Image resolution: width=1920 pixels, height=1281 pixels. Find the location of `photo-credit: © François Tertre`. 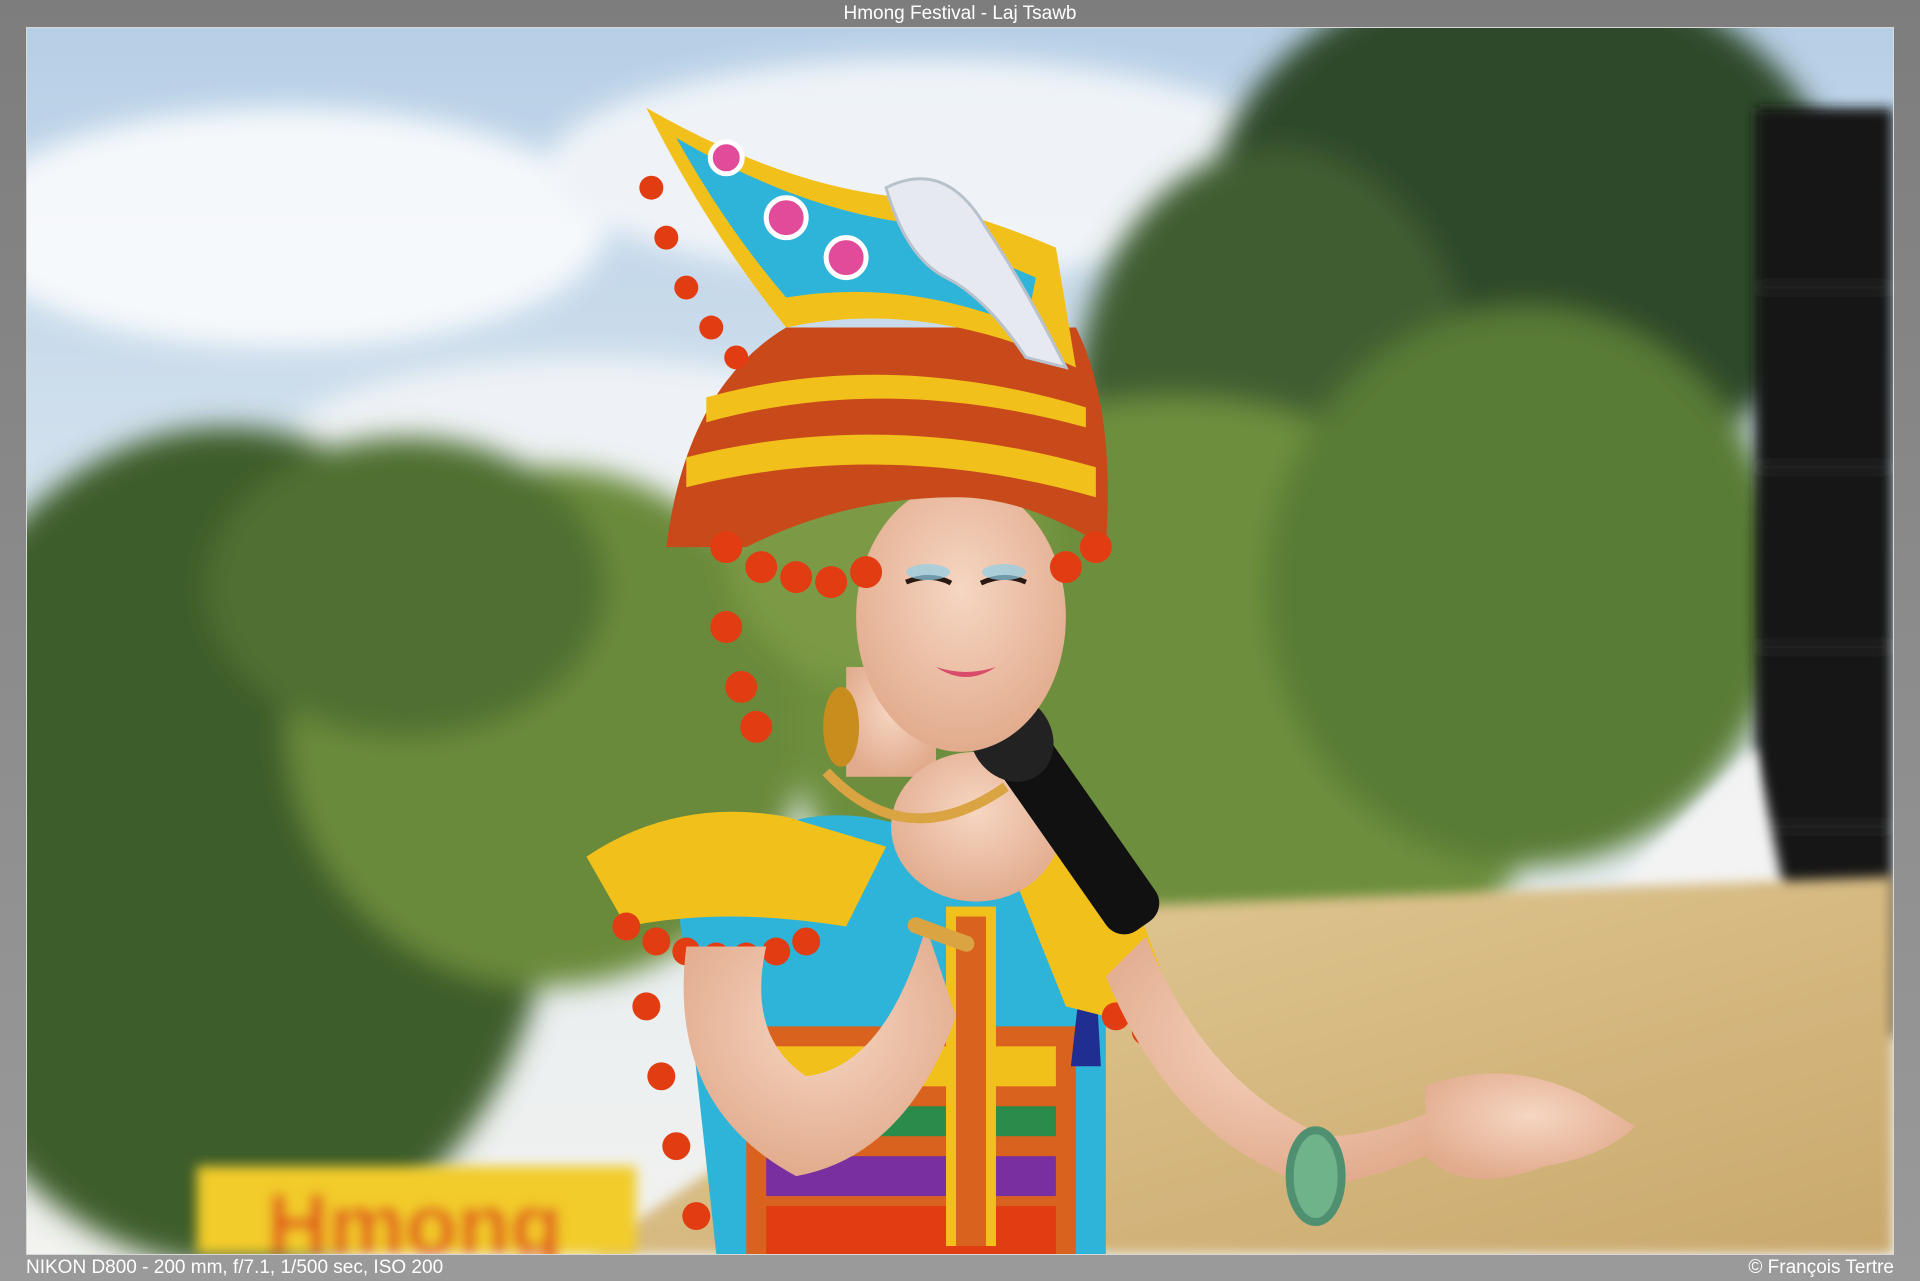

photo-credit: © François Tertre is located at coordinates (1821, 1267).